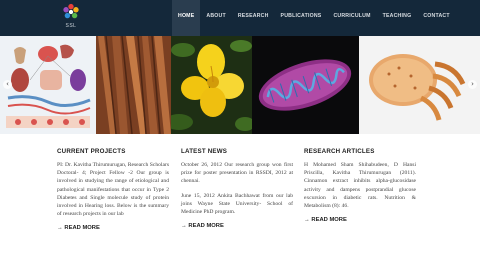  Describe the element at coordinates (360, 220) in the screenshot. I see `research-articles-read-more: → READ MORE` at that location.